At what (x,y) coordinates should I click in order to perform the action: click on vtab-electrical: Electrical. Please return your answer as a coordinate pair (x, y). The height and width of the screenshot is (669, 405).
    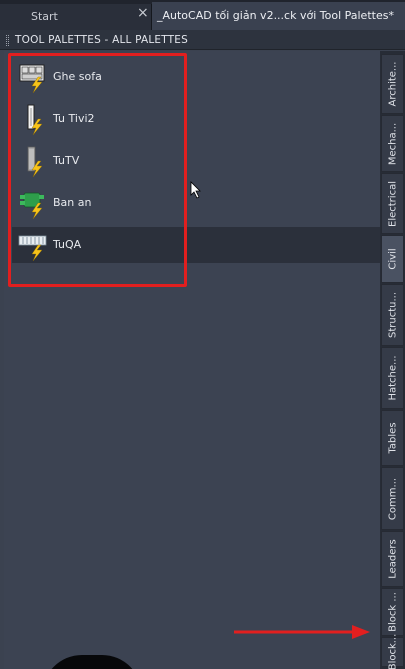
    Looking at the image, I should click on (392, 203).